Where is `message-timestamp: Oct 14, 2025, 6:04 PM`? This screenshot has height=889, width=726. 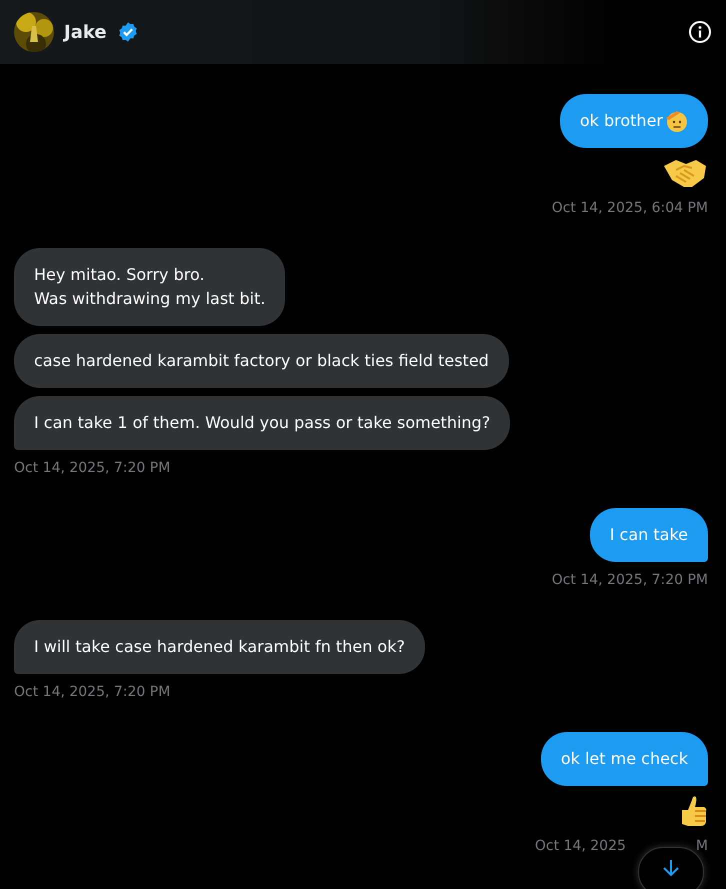
message-timestamp: Oct 14, 2025, 6:04 PM is located at coordinates (630, 208).